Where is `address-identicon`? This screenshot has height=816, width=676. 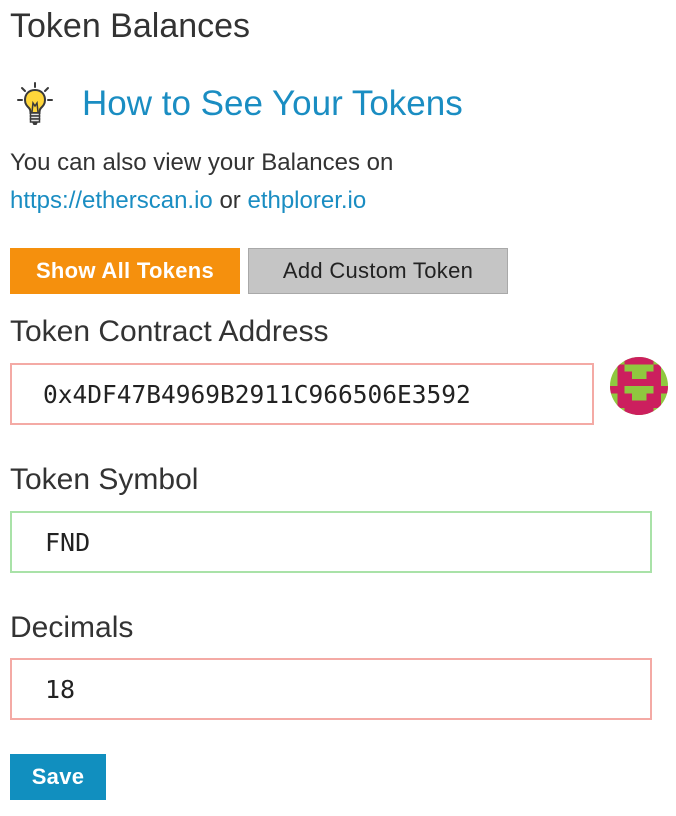 address-identicon is located at coordinates (639, 386).